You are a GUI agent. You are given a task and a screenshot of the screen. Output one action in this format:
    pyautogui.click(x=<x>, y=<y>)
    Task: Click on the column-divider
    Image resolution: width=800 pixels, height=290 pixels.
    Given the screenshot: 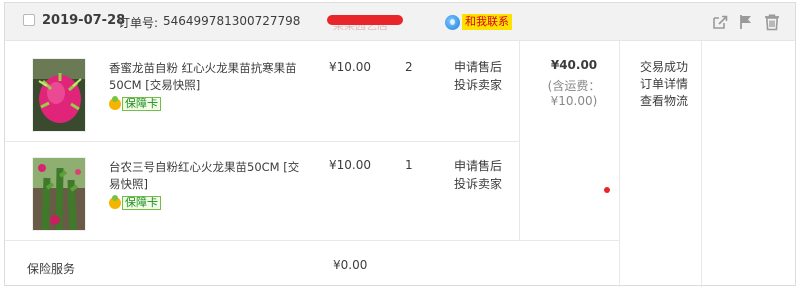 What is the action you would take?
    pyautogui.click(x=519, y=141)
    